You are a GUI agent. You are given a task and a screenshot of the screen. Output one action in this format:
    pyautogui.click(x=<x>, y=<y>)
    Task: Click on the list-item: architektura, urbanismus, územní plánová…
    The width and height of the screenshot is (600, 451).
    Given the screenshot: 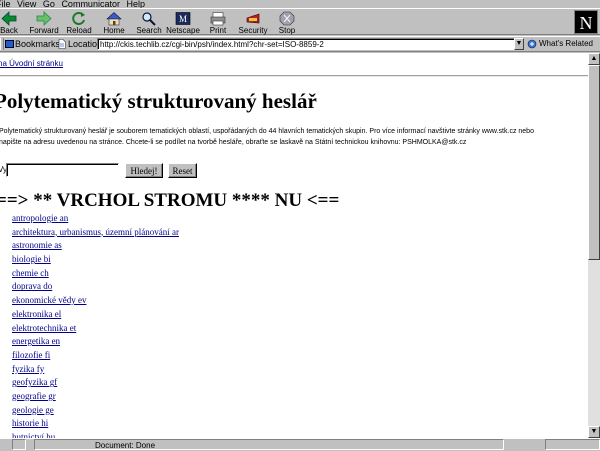 What is the action you would take?
    pyautogui.click(x=95, y=233)
    